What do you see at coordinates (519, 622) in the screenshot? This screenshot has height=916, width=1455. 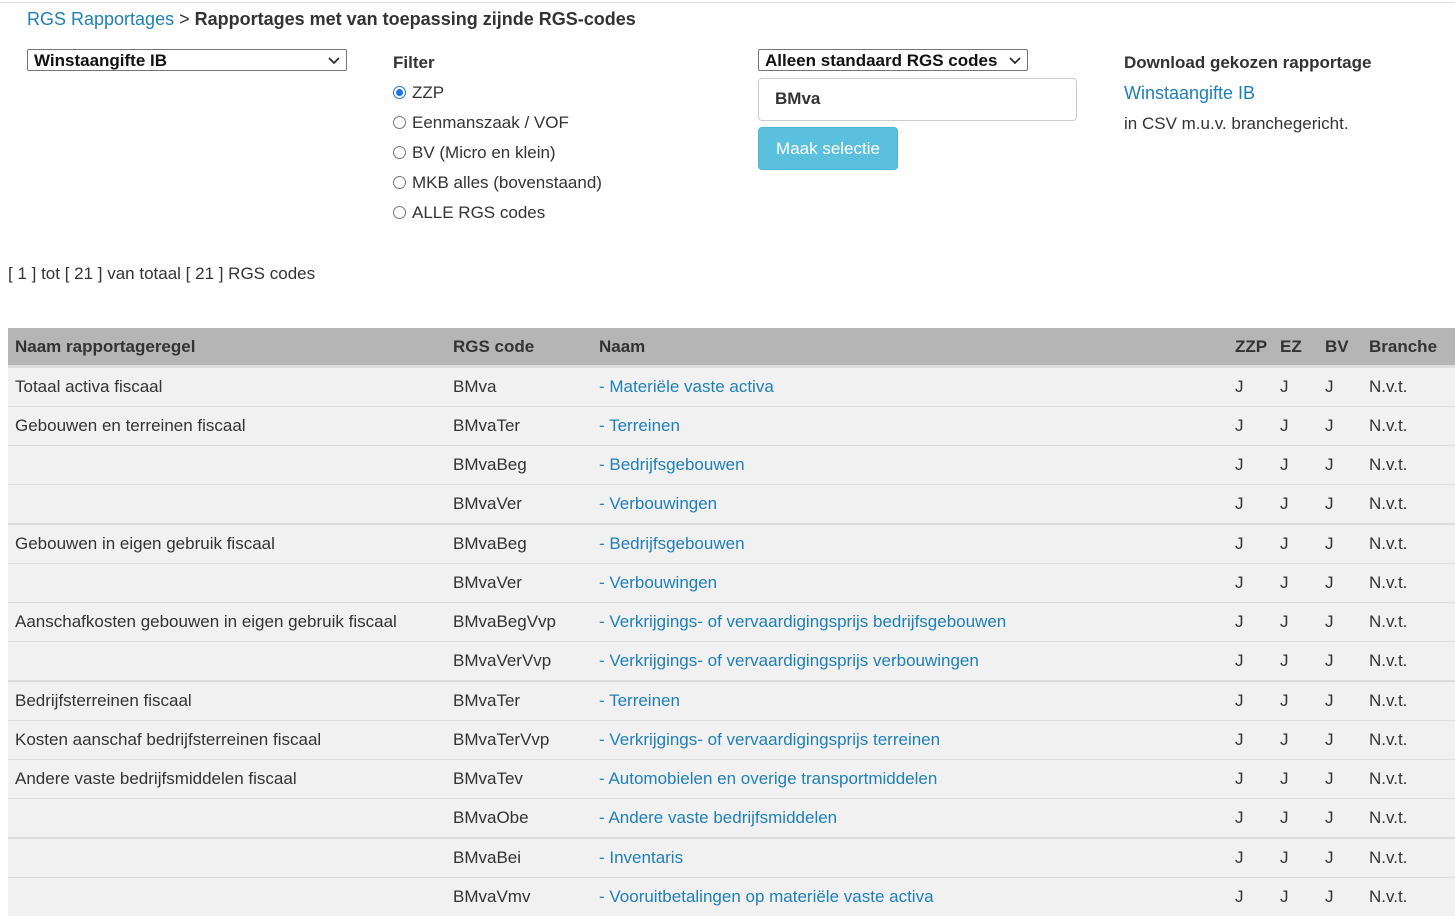 I see `cell-rgs-code: BMvaBegVvp` at bounding box center [519, 622].